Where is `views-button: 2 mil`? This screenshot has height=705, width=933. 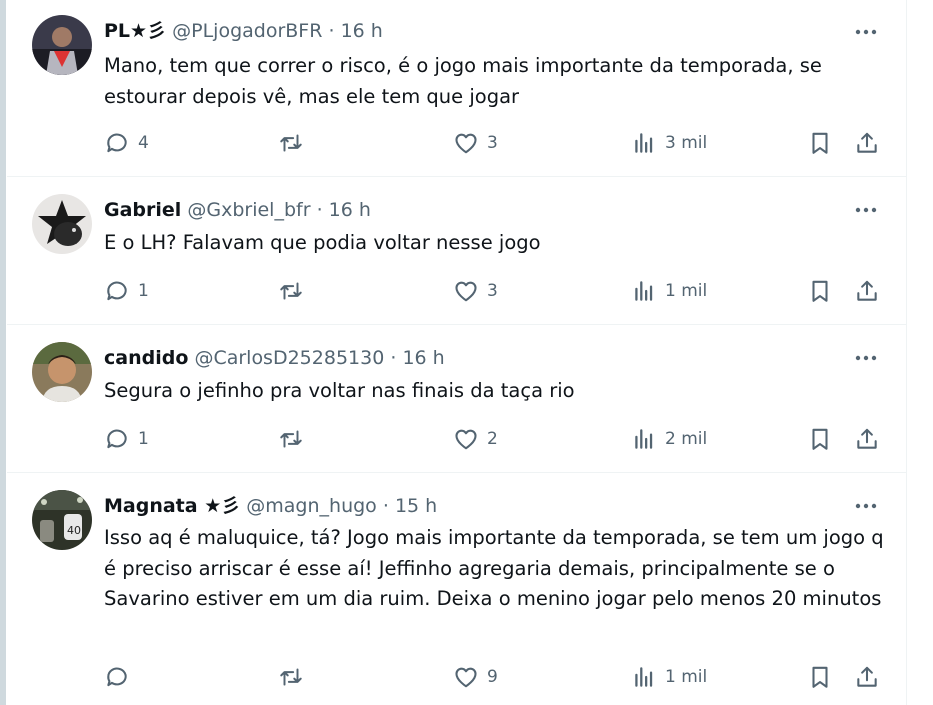 views-button: 2 mil is located at coordinates (669, 439).